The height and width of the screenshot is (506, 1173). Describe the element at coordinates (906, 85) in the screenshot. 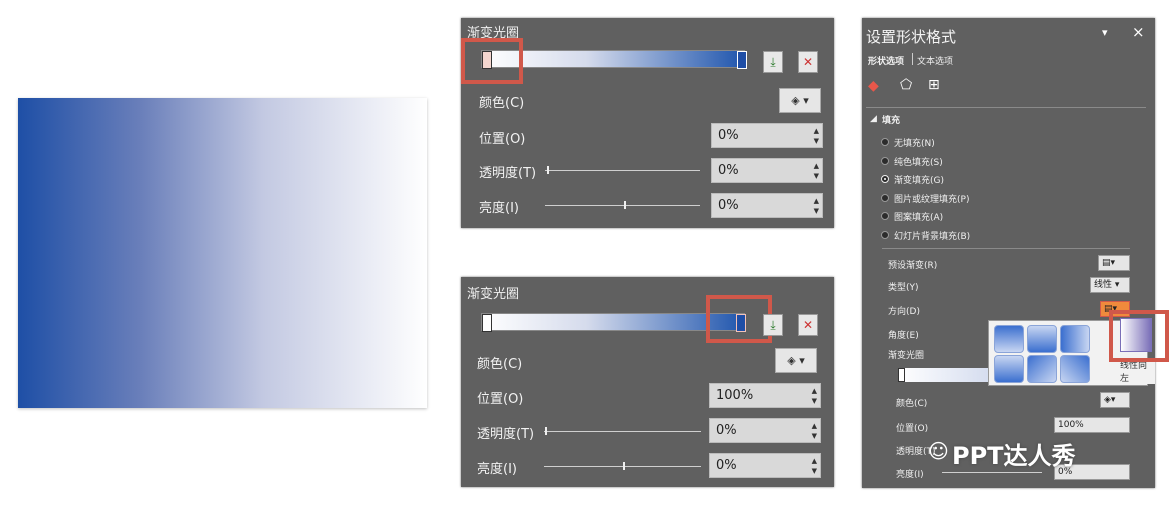

I see `effects-pentagon-icon: ⬠` at that location.